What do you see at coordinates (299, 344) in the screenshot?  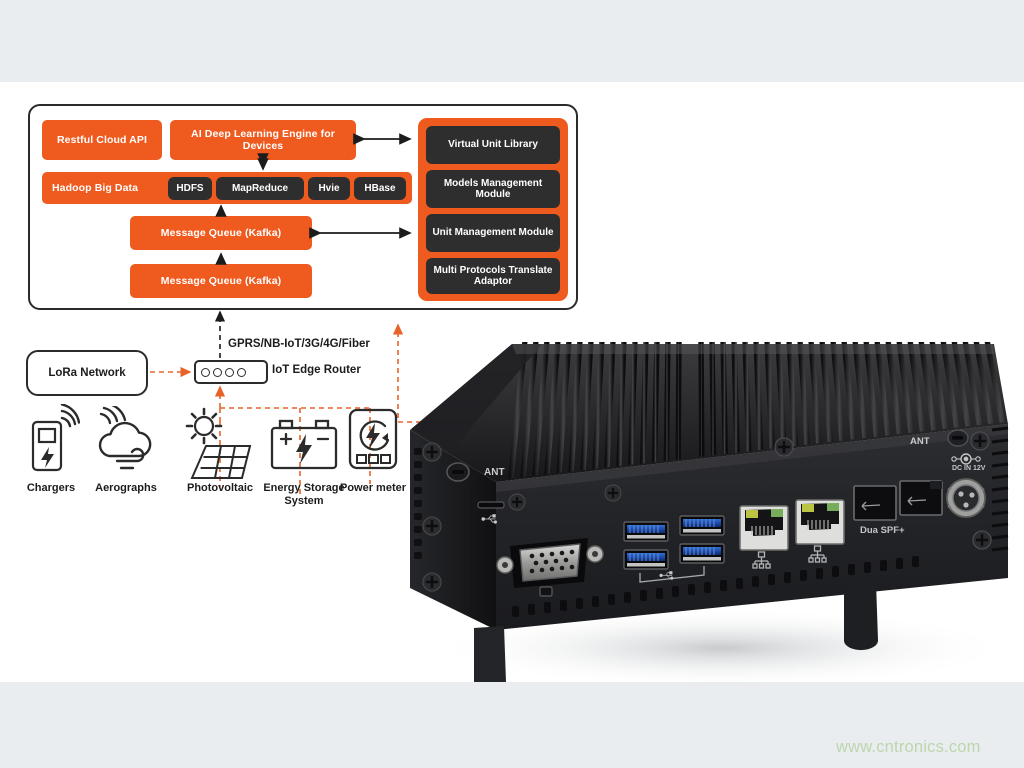 I see `uplink-protocols-label: GPRS/NB-IoT/3G/4G/Fiber` at bounding box center [299, 344].